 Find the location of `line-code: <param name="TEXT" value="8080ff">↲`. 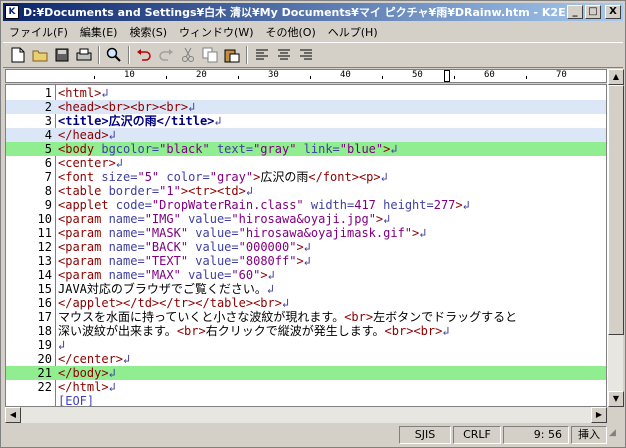

line-code: <param name="TEXT" value="8080ff">↲ is located at coordinates (184, 261).